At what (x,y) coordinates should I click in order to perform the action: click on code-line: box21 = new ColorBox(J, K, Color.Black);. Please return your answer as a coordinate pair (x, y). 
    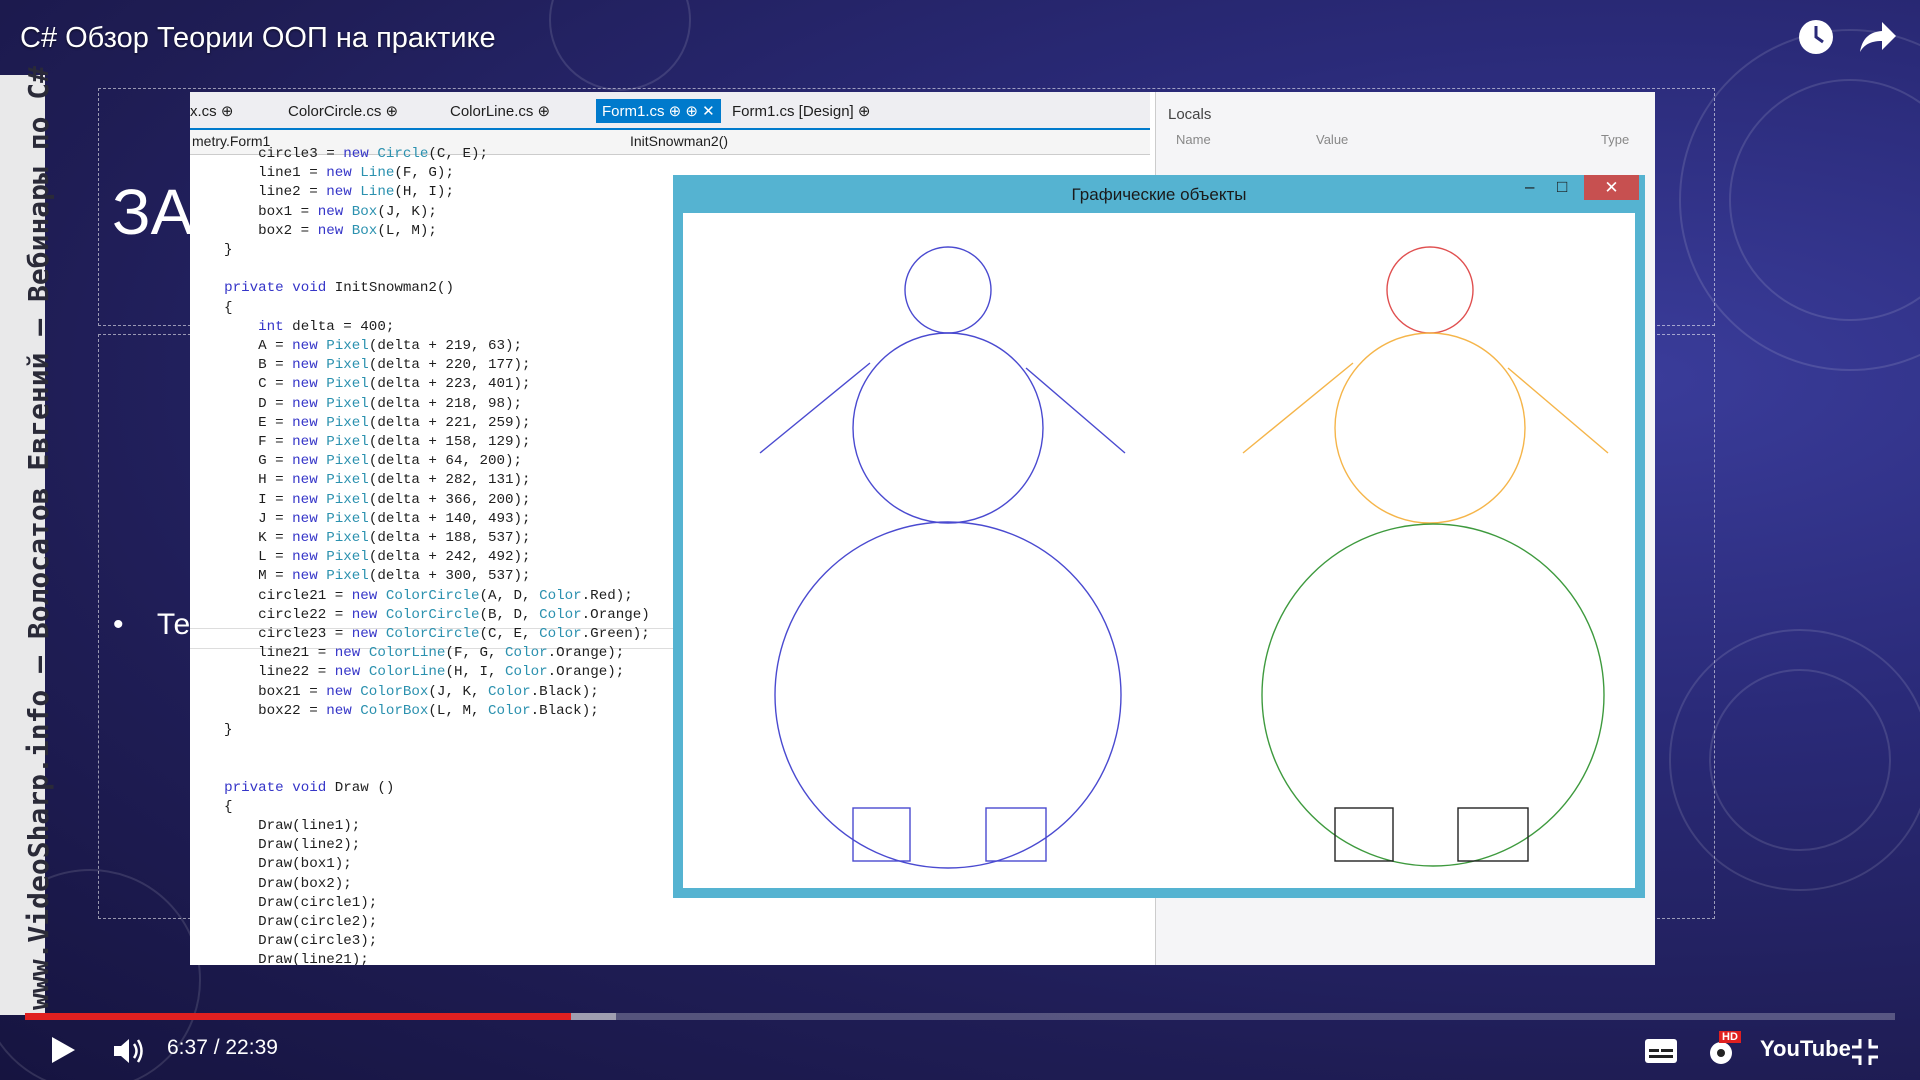
    Looking at the image, I should click on (394, 691).